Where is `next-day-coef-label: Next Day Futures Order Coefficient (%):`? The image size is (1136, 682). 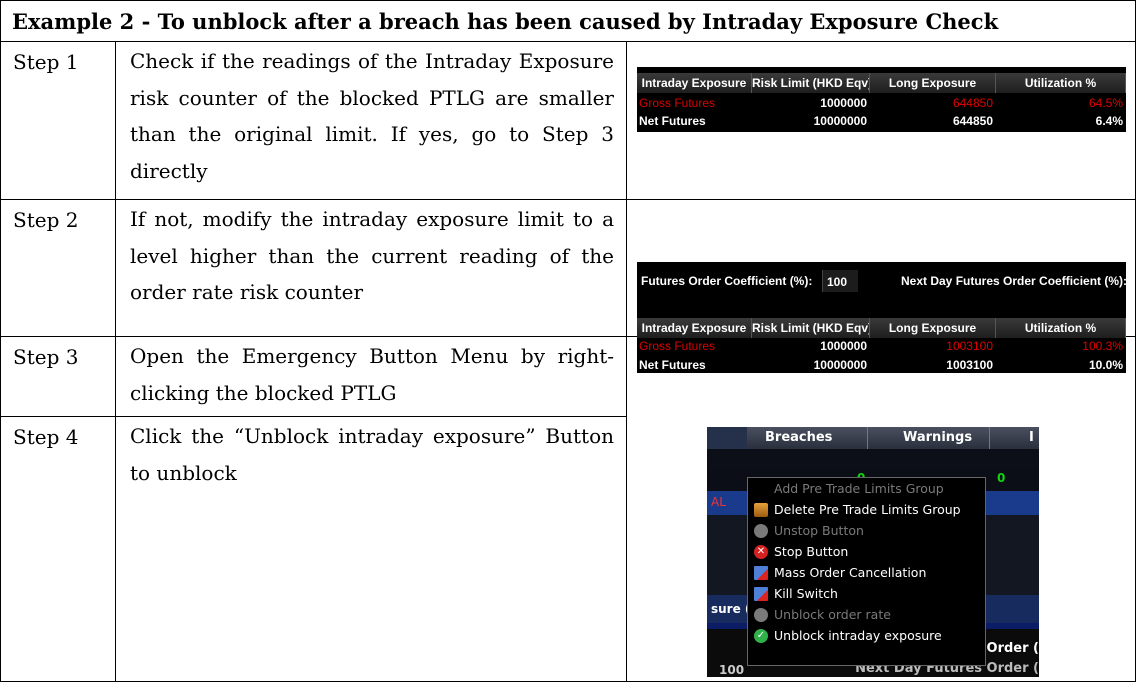
next-day-coef-label: Next Day Futures Order Coefficient (%): is located at coordinates (1013, 281).